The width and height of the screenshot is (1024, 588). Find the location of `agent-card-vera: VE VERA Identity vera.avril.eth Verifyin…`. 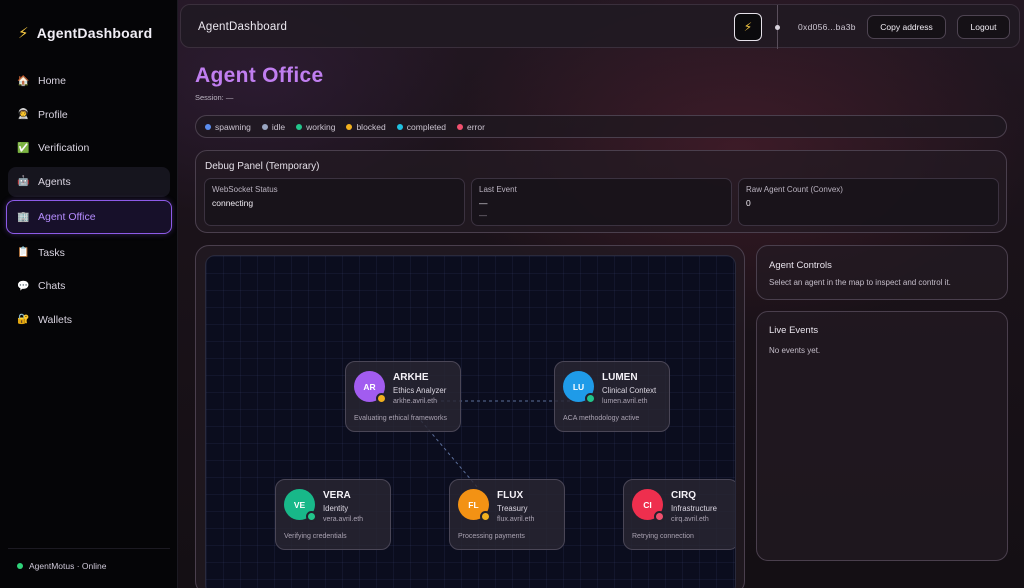

agent-card-vera: VE VERA Identity vera.avril.eth Verifyin… is located at coordinates (333, 514).